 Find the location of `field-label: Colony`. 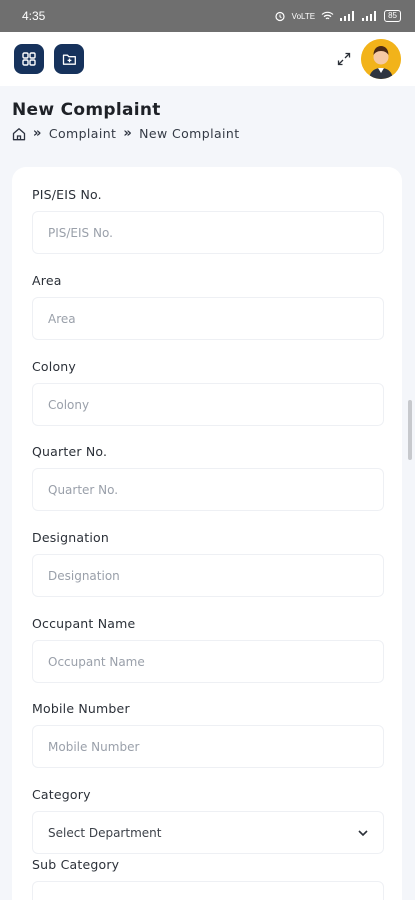

field-label: Colony is located at coordinates (54, 366).